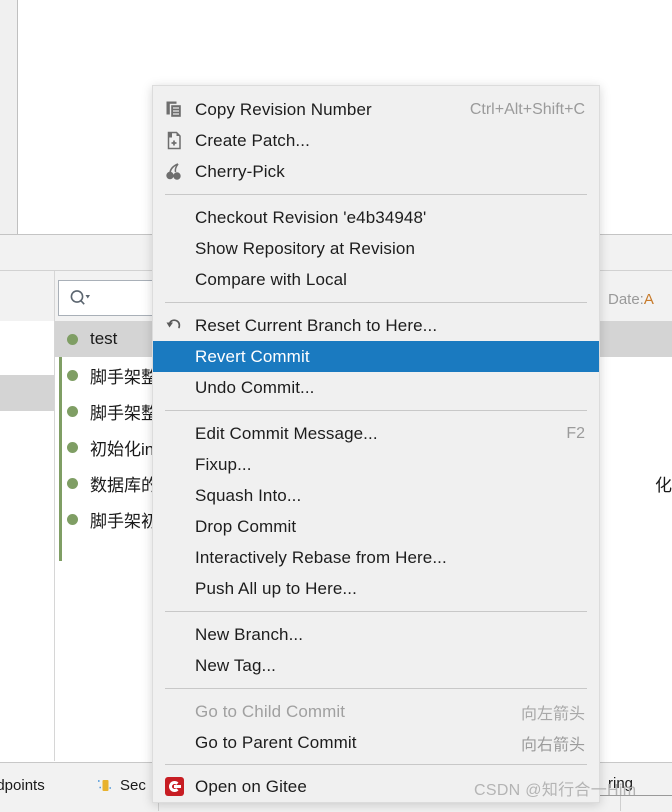 The height and width of the screenshot is (812, 672). Describe the element at coordinates (106, 298) in the screenshot. I see `search-input` at that location.